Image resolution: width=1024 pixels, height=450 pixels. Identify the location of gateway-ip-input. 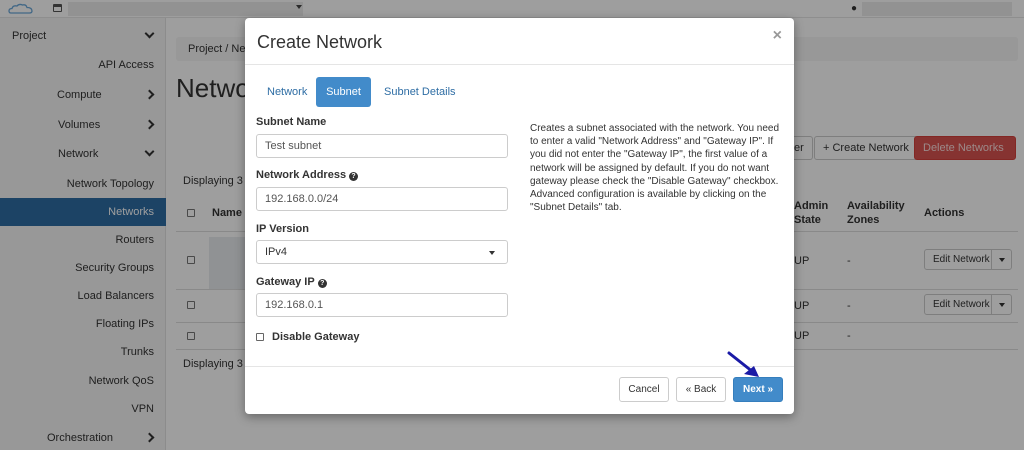
(382, 305).